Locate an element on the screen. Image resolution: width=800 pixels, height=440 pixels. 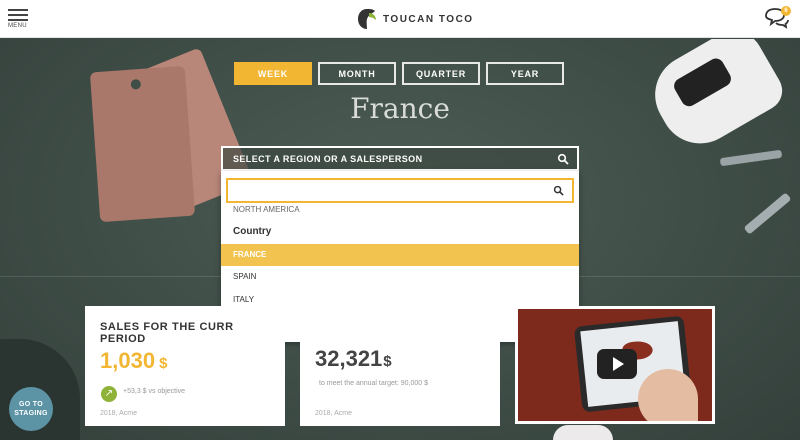
target-value-number: 32,321 is located at coordinates (349, 358).